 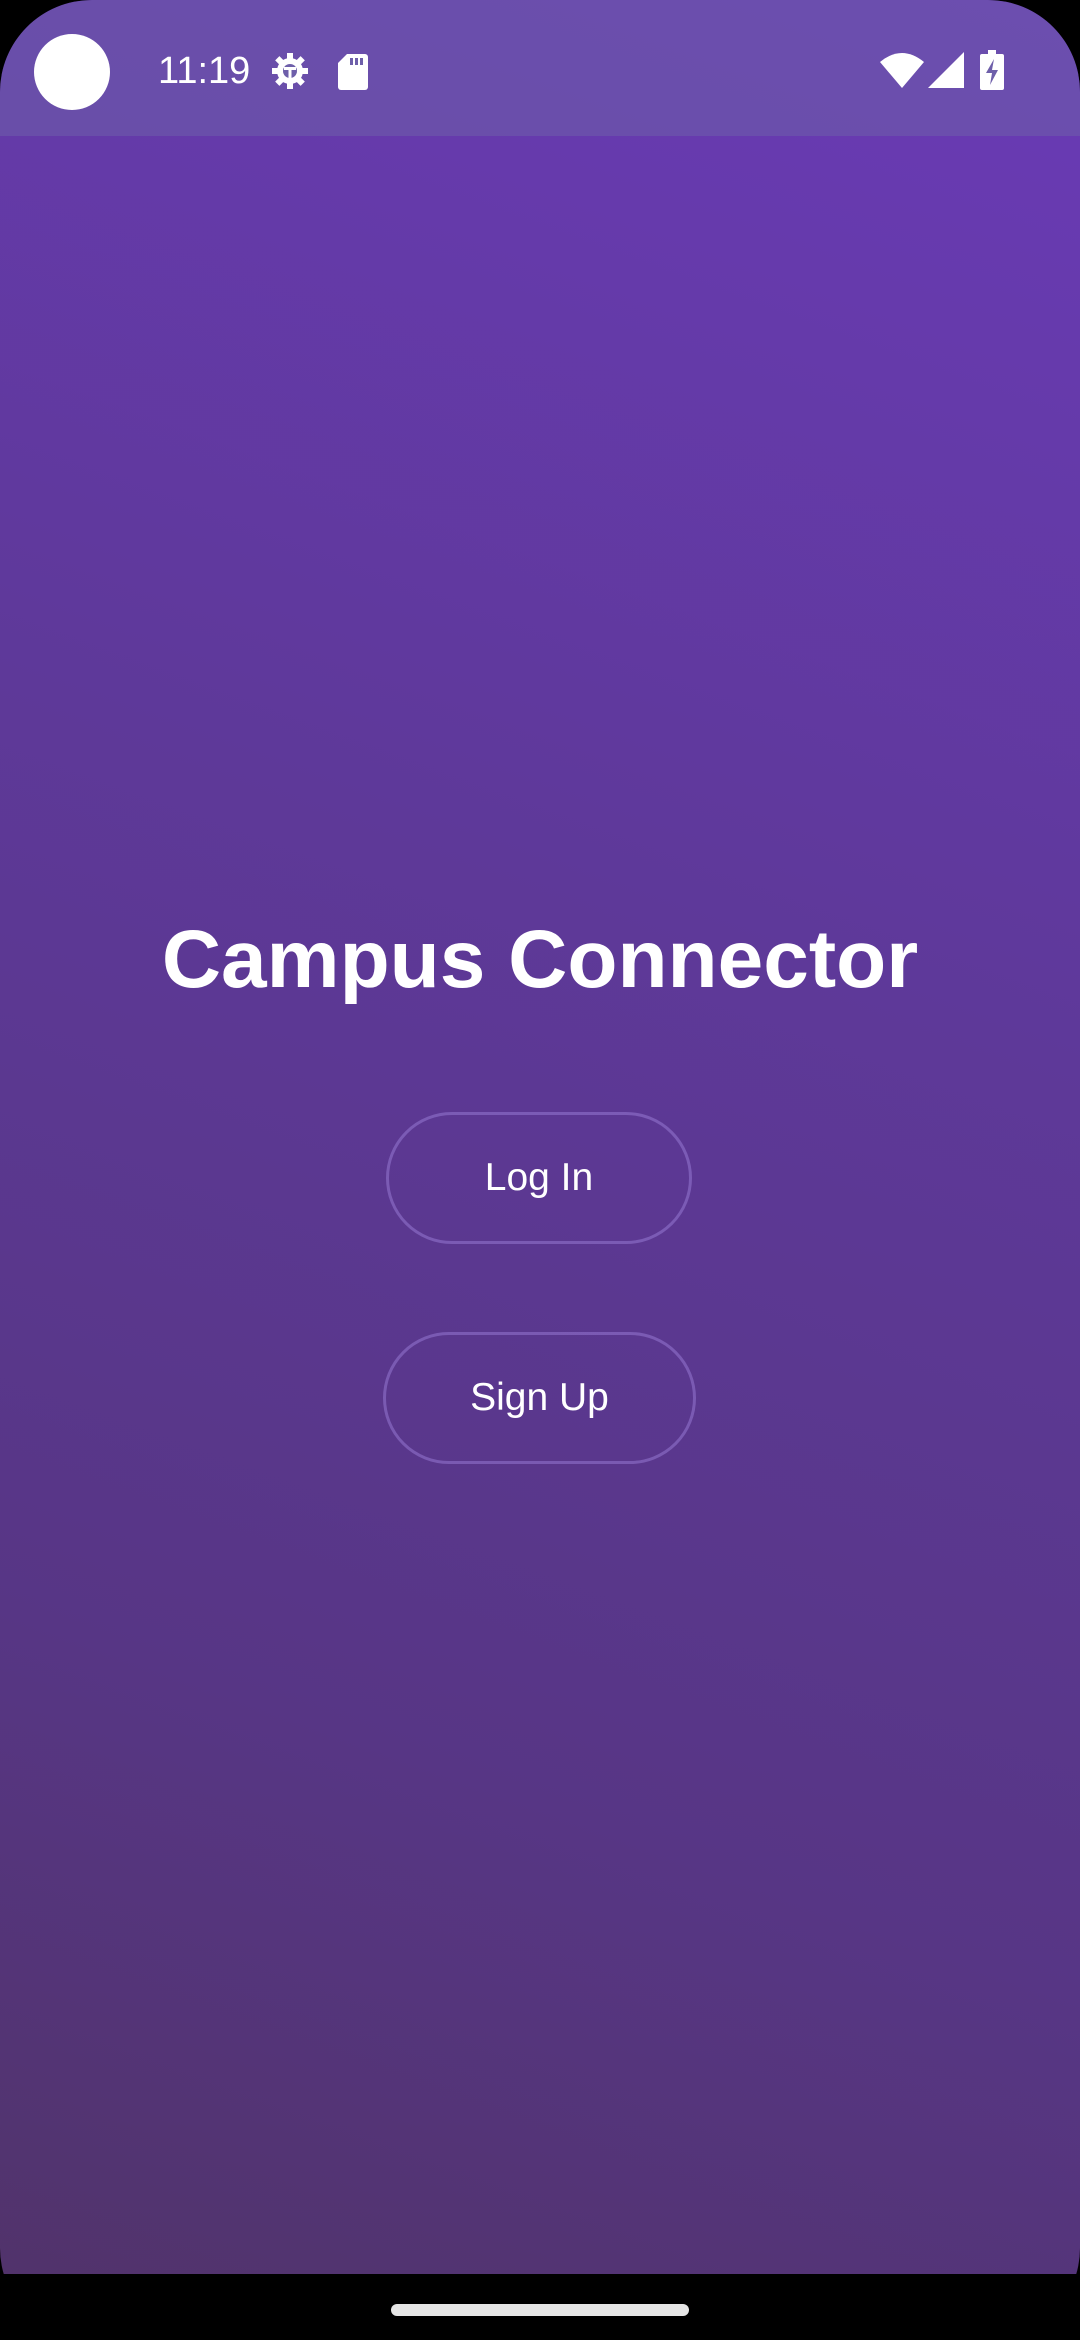 I want to click on sd-card-icon, so click(x=353, y=72).